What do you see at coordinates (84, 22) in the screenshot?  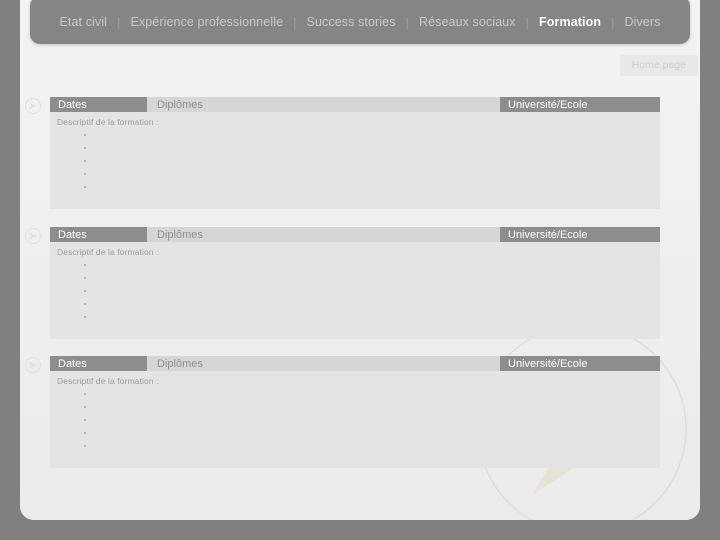 I see `nav-item-etat-civil: Etat civil` at bounding box center [84, 22].